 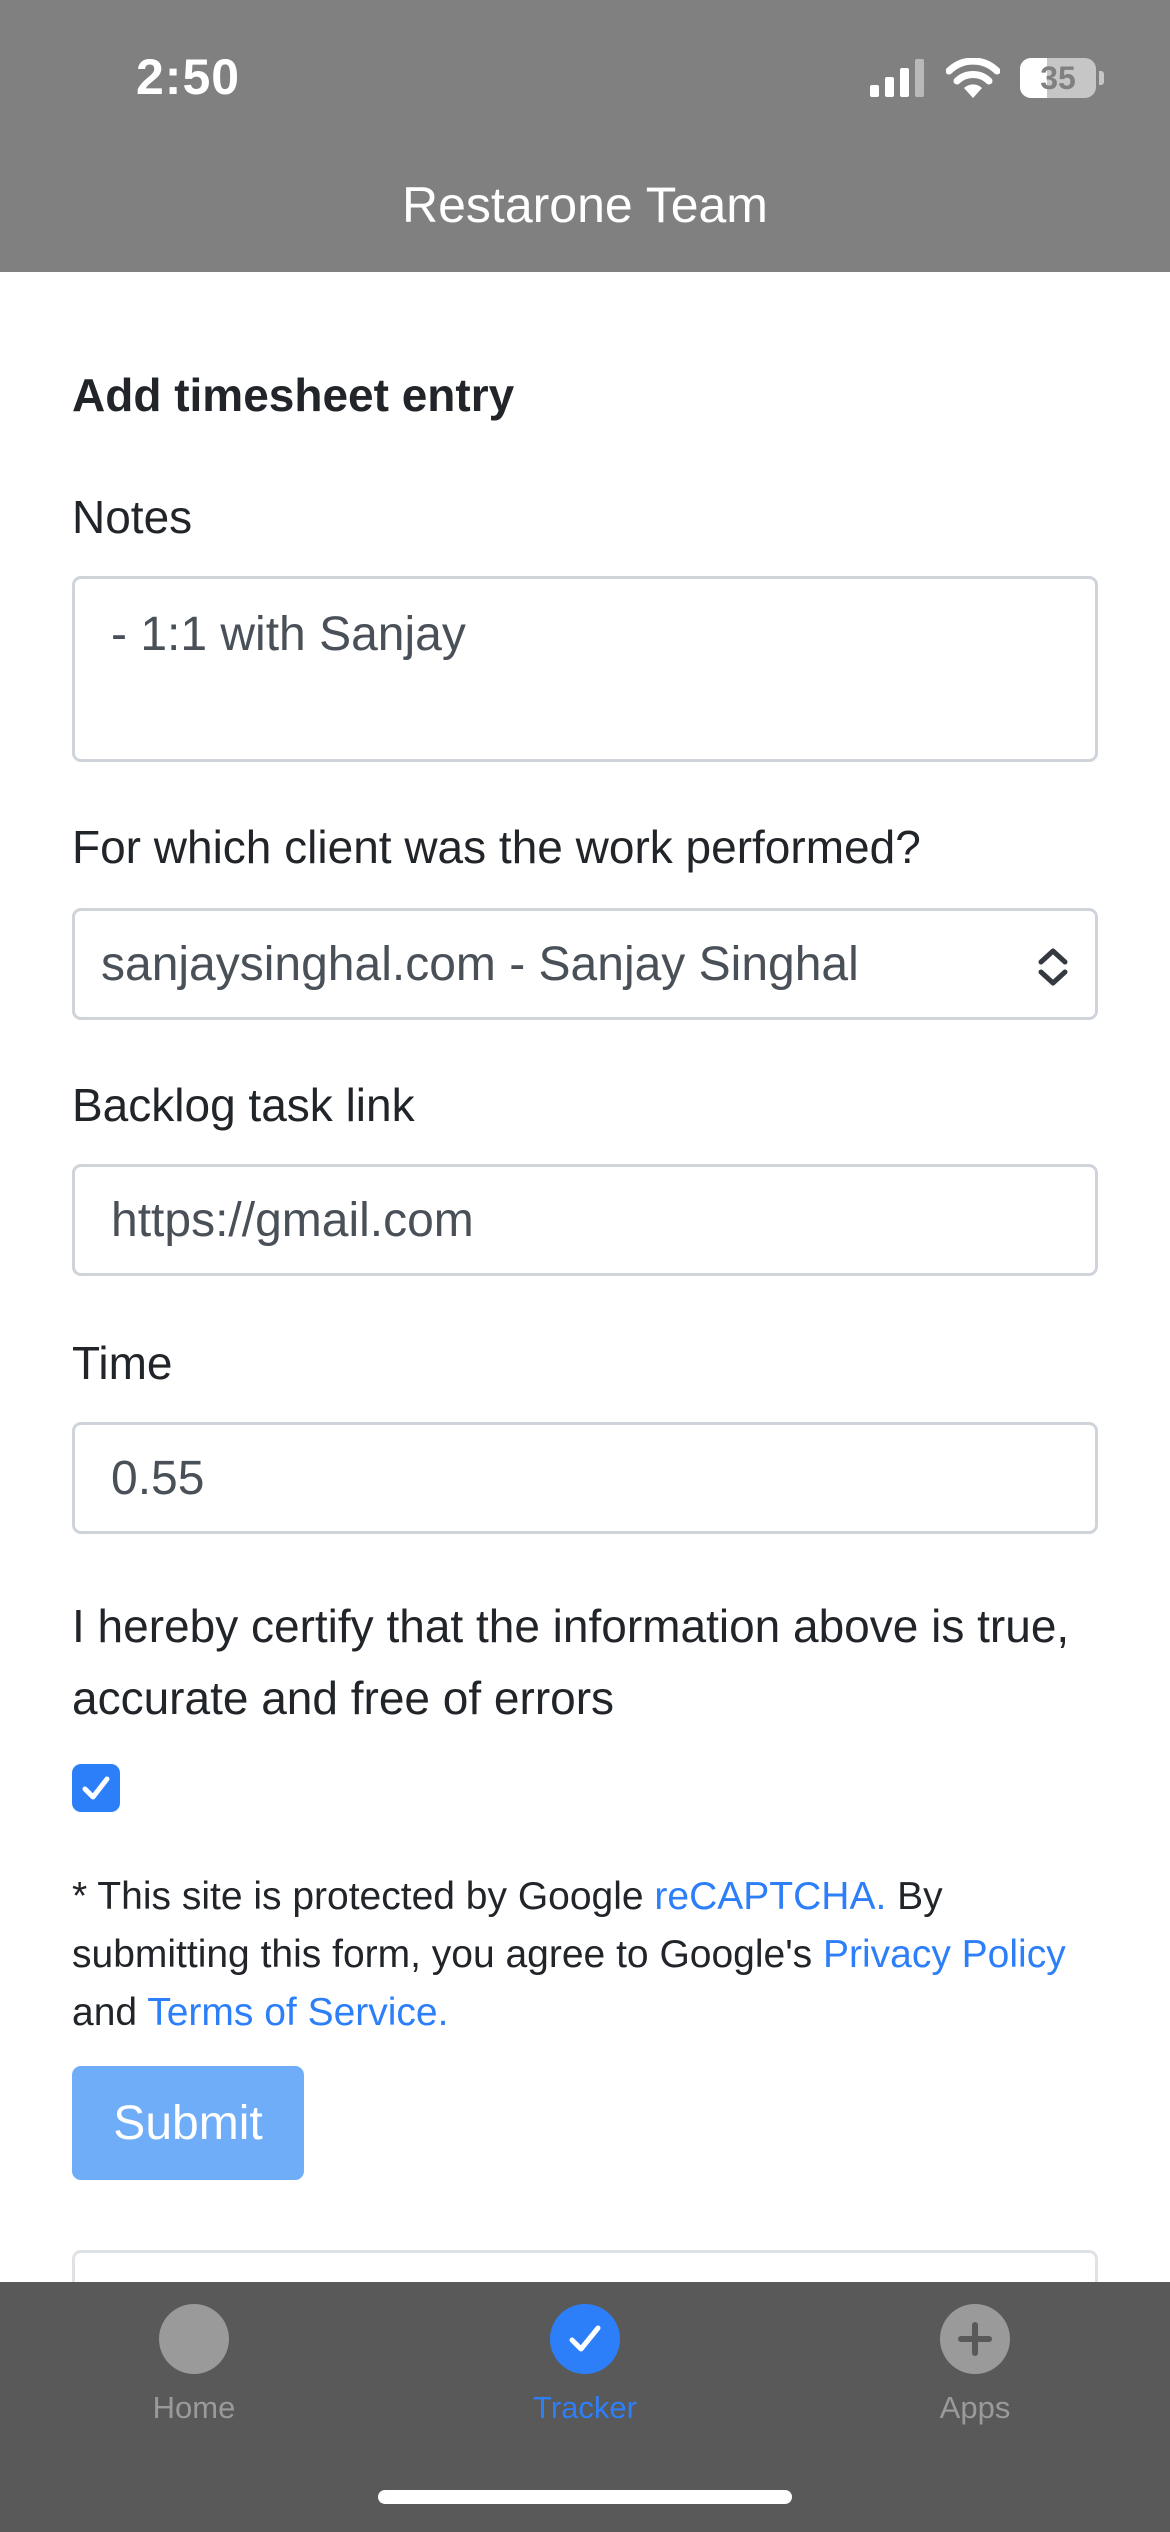 What do you see at coordinates (122, 1363) in the screenshot?
I see `time-label: Time` at bounding box center [122, 1363].